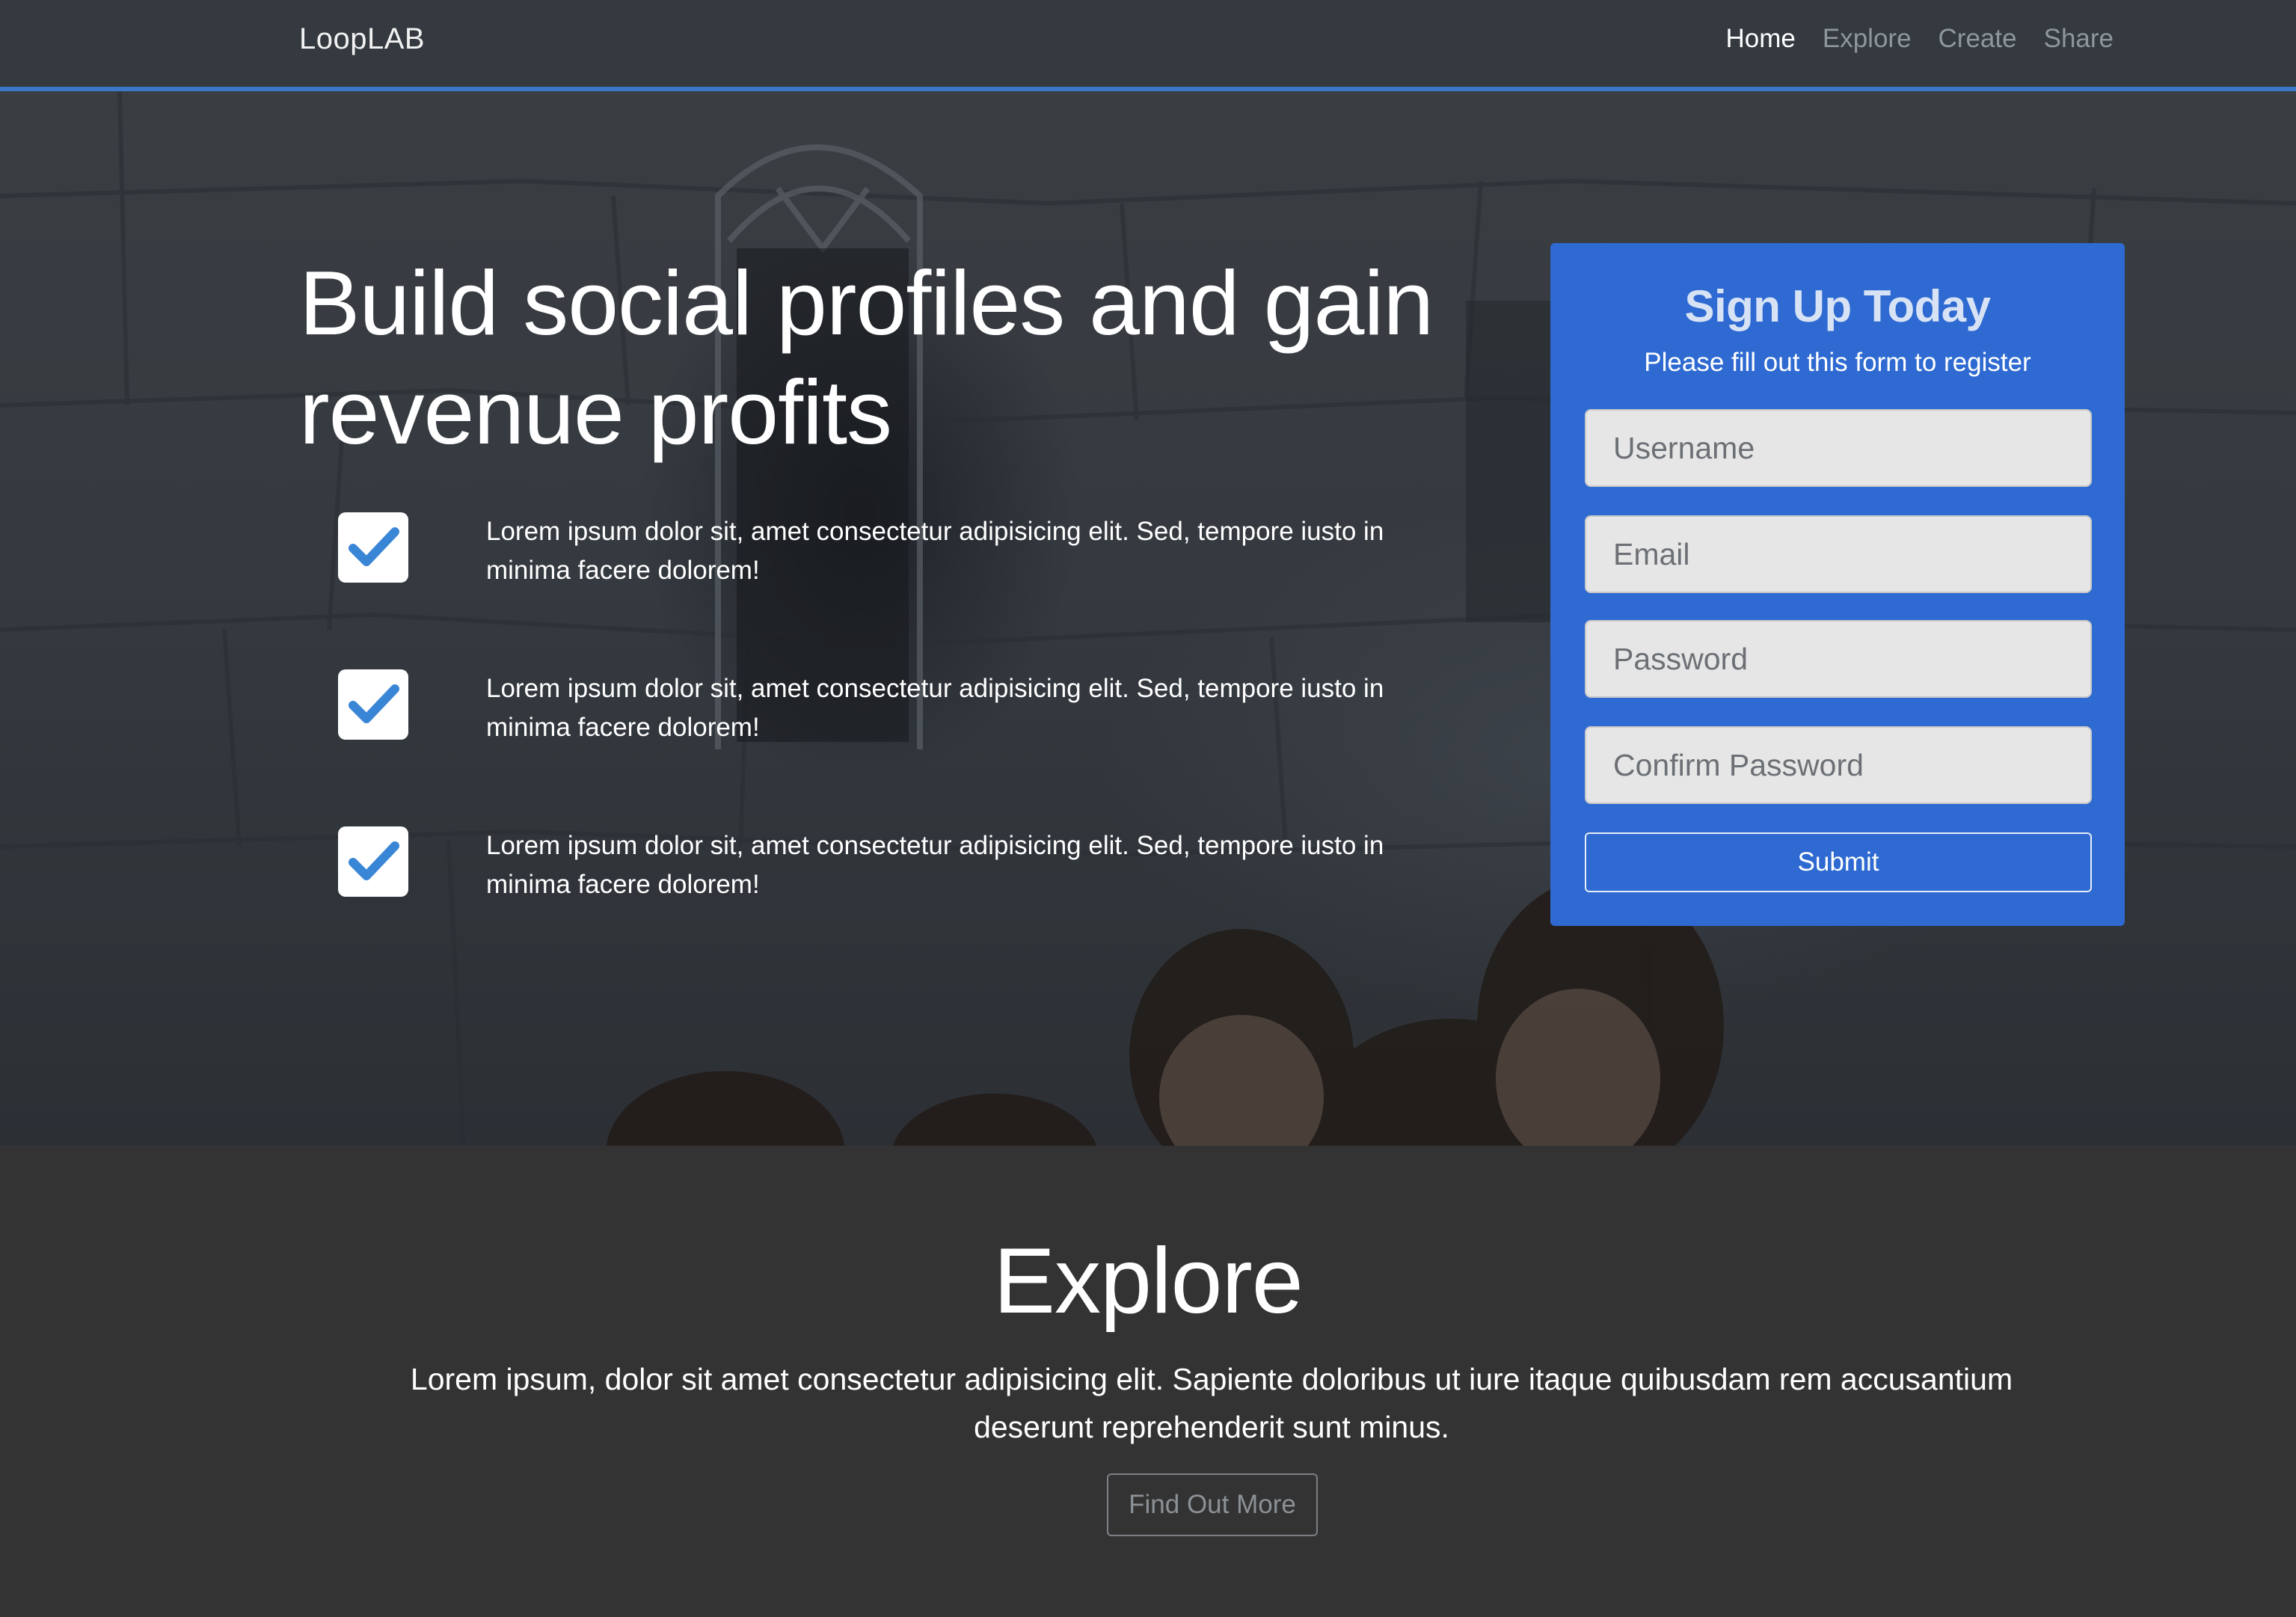 The width and height of the screenshot is (2296, 1617). Describe the element at coordinates (1838, 659) in the screenshot. I see `password-field` at that location.